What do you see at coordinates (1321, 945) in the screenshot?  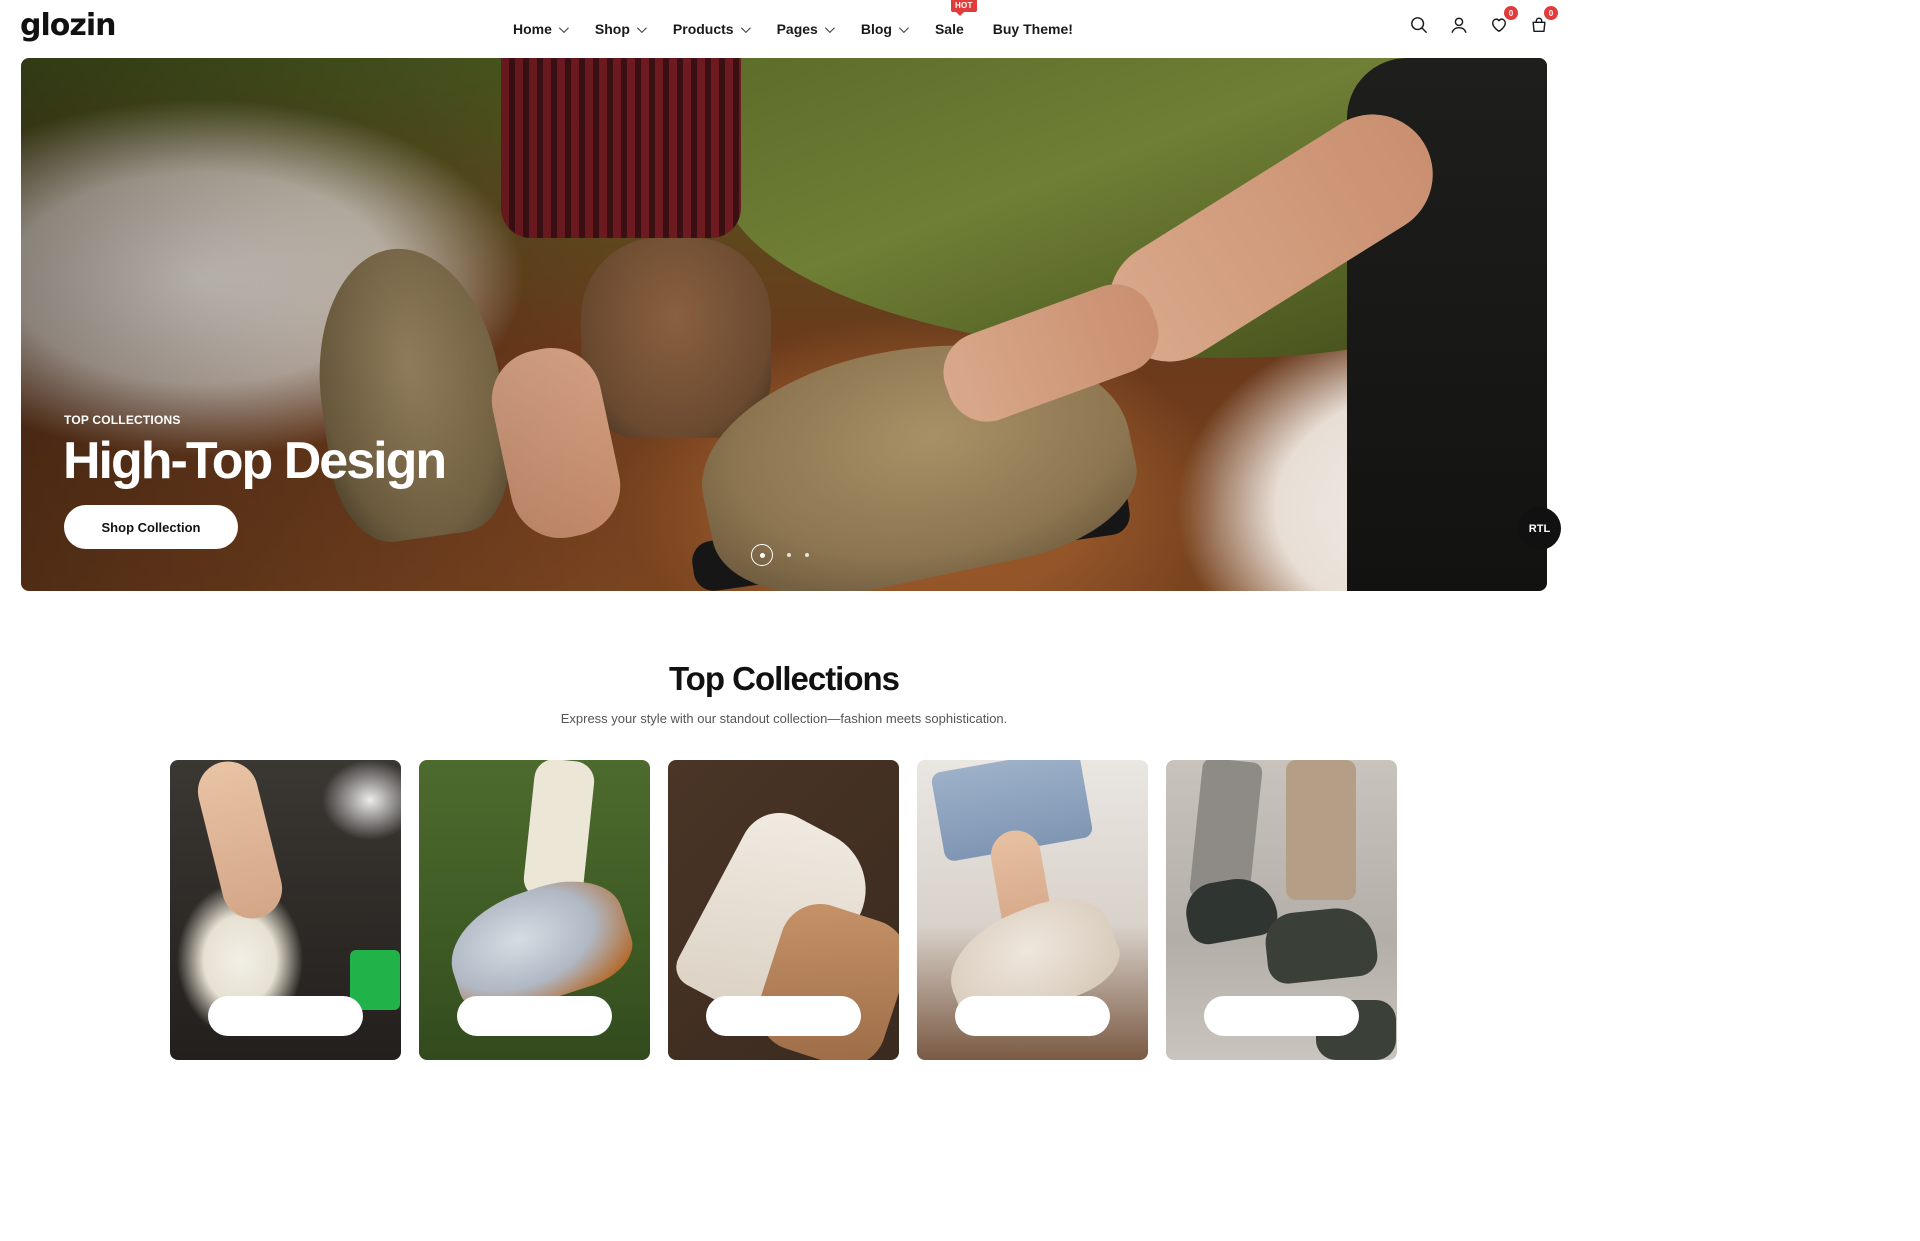 I see `card-image-shoe` at bounding box center [1321, 945].